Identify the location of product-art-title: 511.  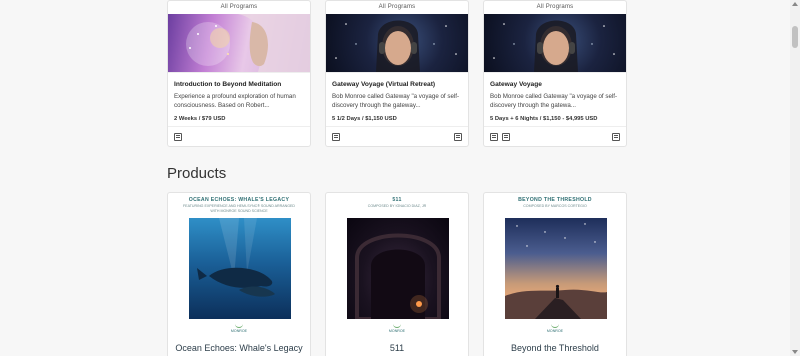
(397, 200).